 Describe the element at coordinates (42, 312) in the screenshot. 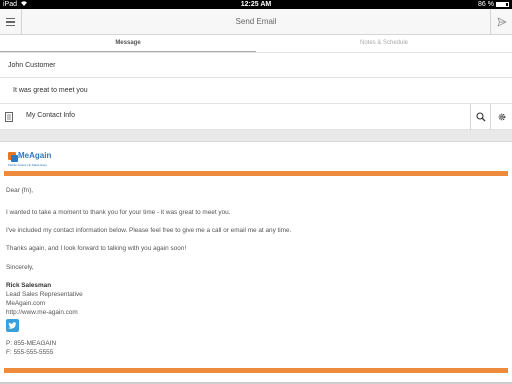

I see `signature-url: http://www.me-again.com` at that location.